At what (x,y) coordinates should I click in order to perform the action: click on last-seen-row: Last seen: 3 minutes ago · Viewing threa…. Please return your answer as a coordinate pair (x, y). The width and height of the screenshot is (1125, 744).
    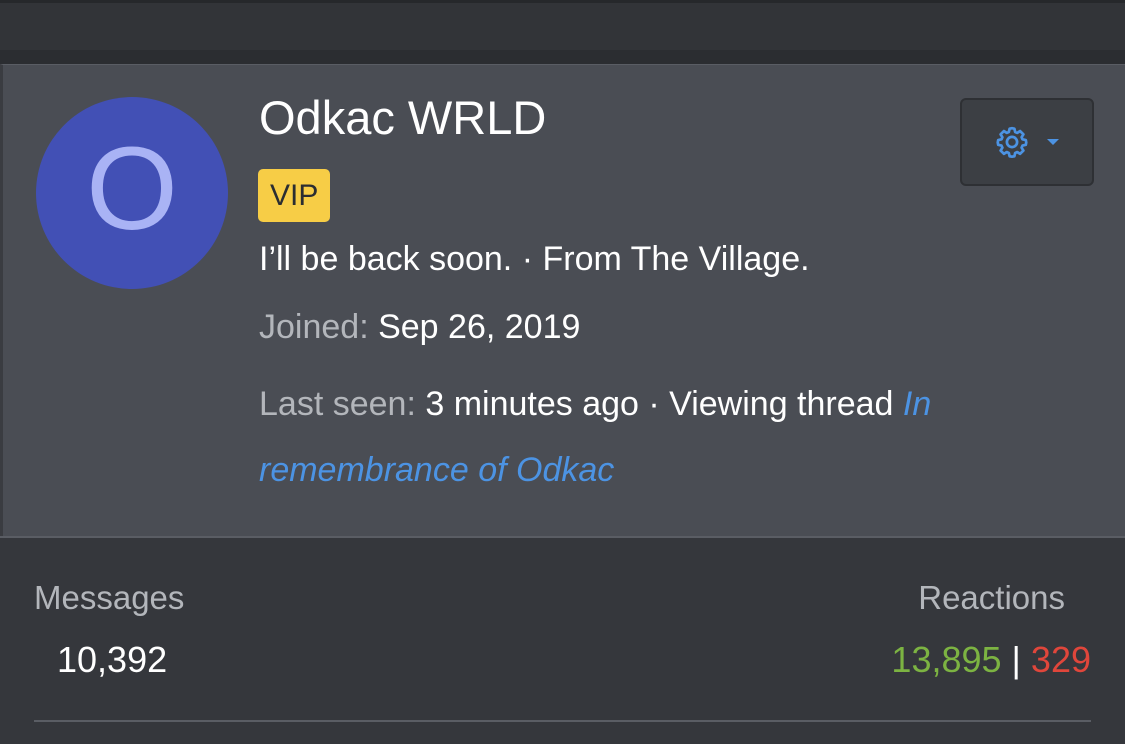
    Looking at the image, I should click on (659, 437).